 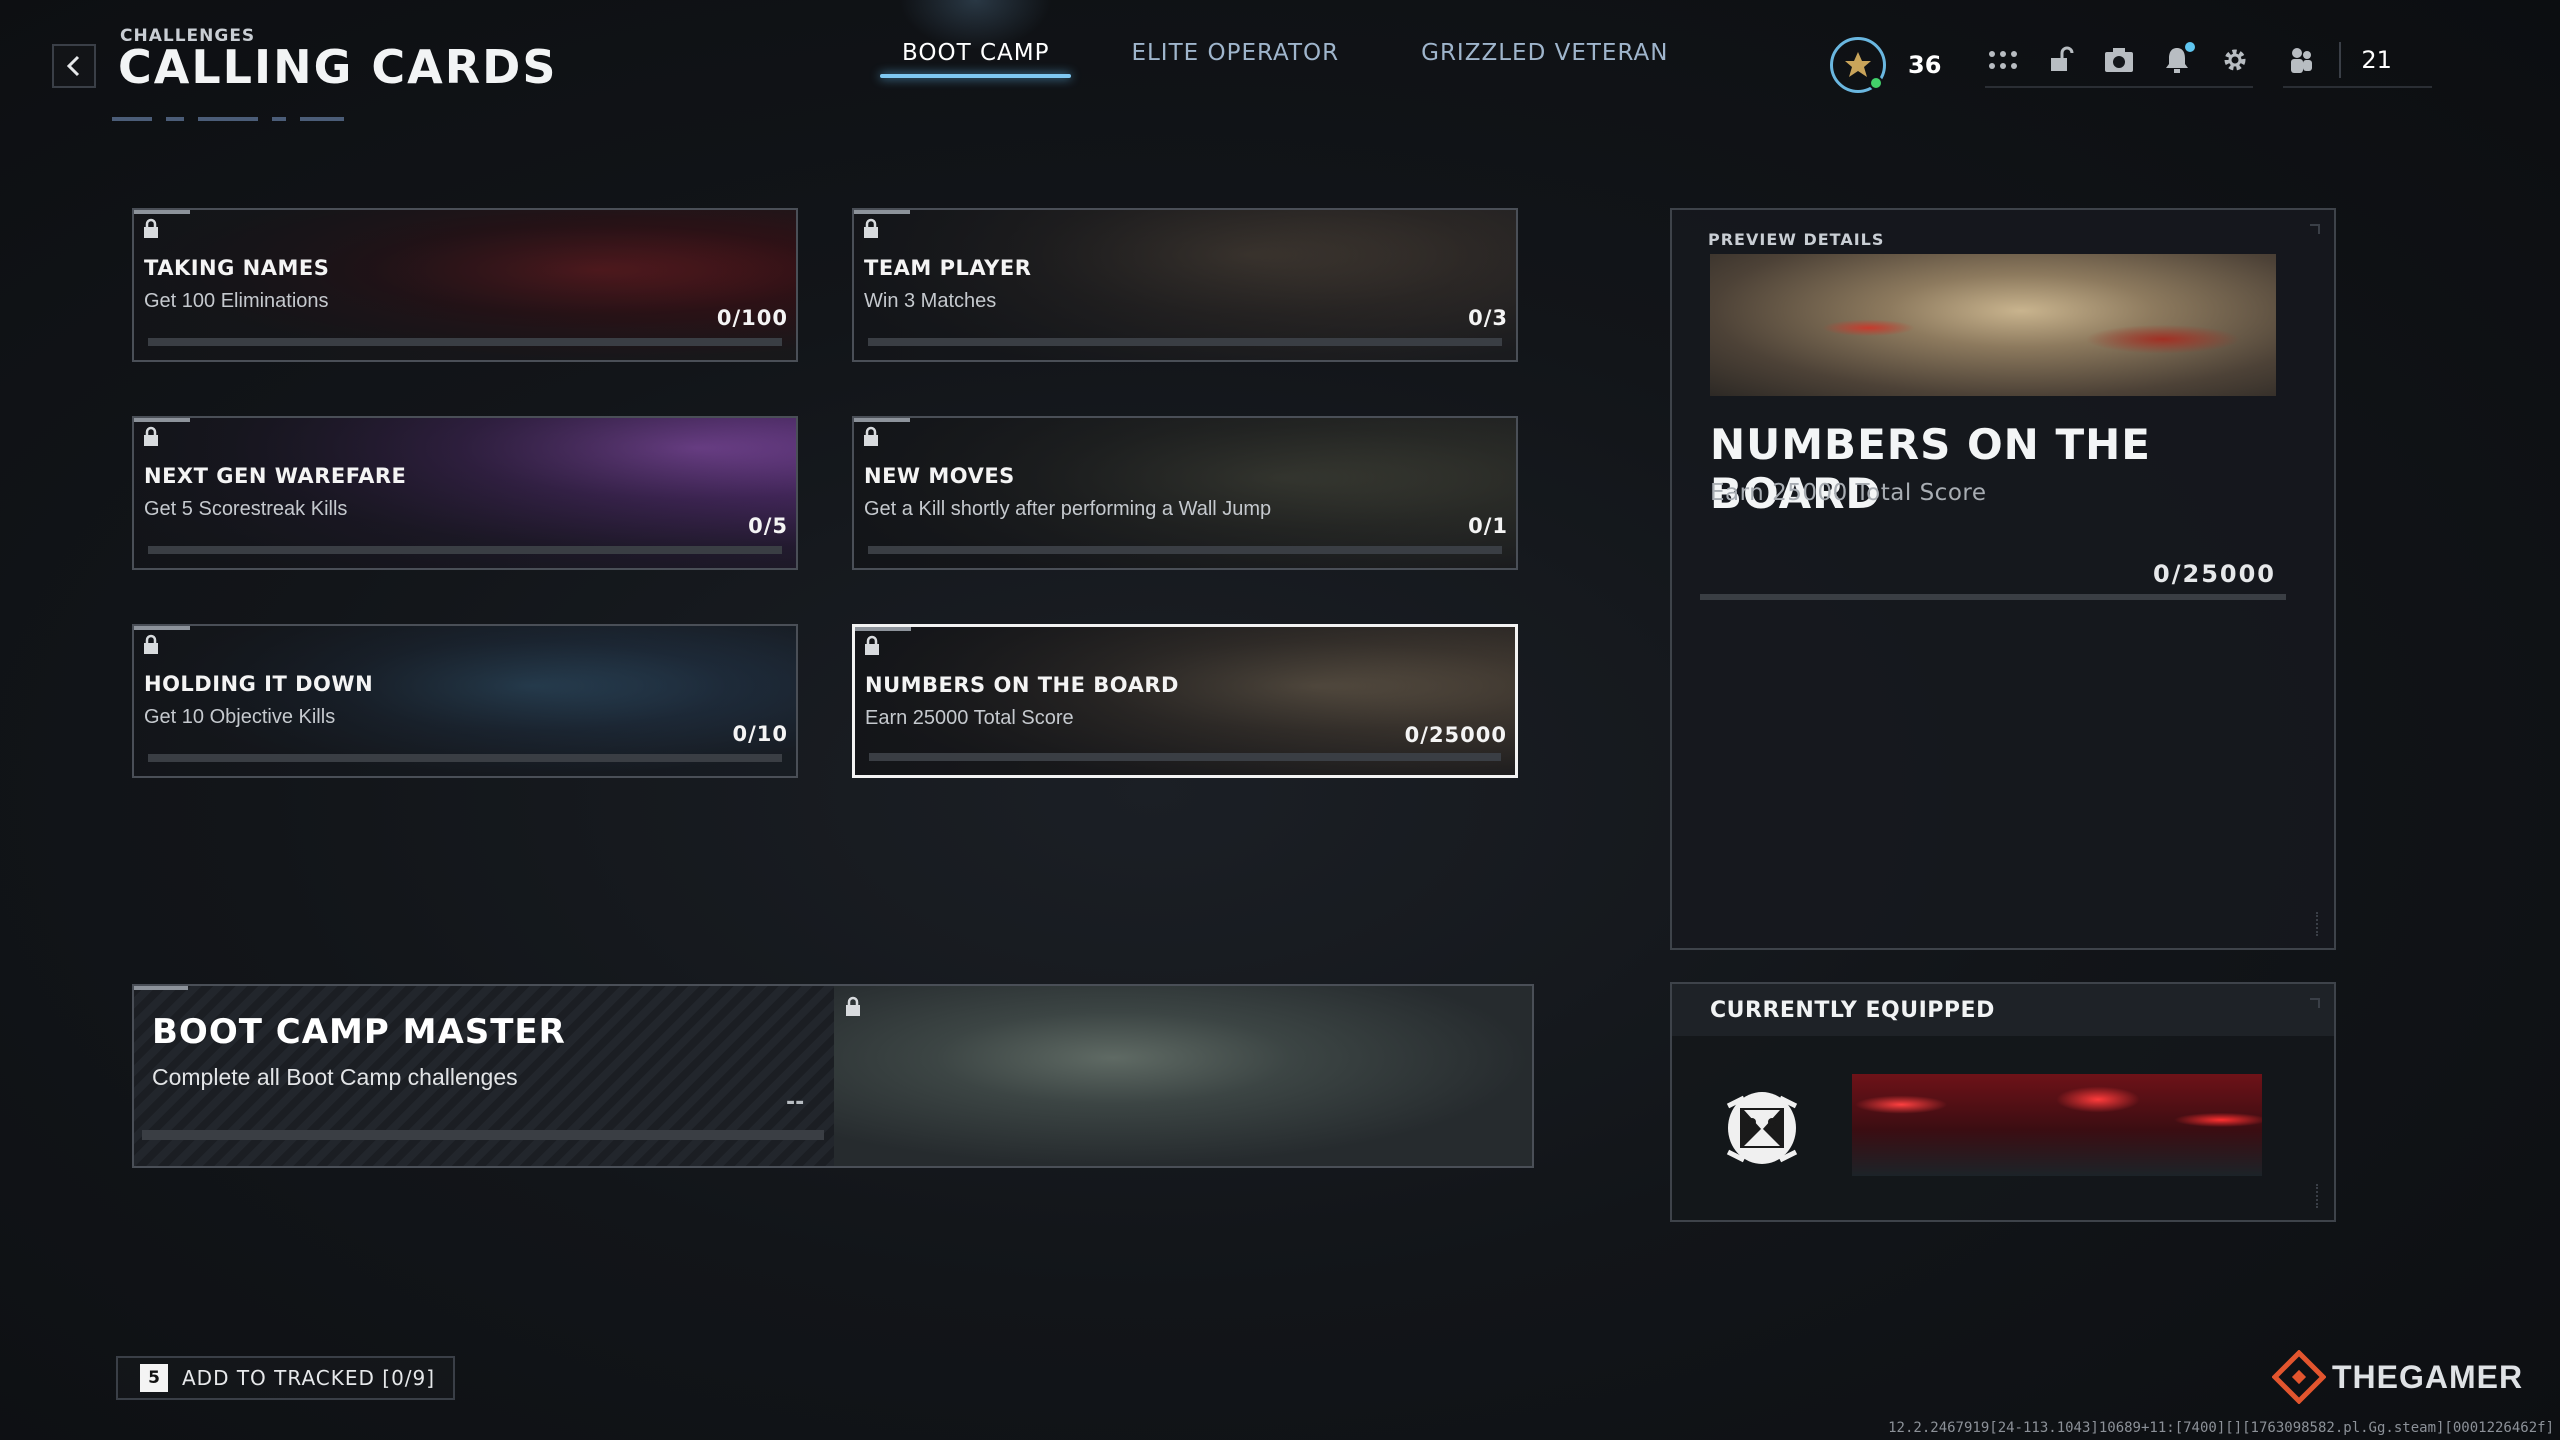 I want to click on tab-grizzled-veteran: GRIZZLED VETERAN, so click(x=1544, y=59).